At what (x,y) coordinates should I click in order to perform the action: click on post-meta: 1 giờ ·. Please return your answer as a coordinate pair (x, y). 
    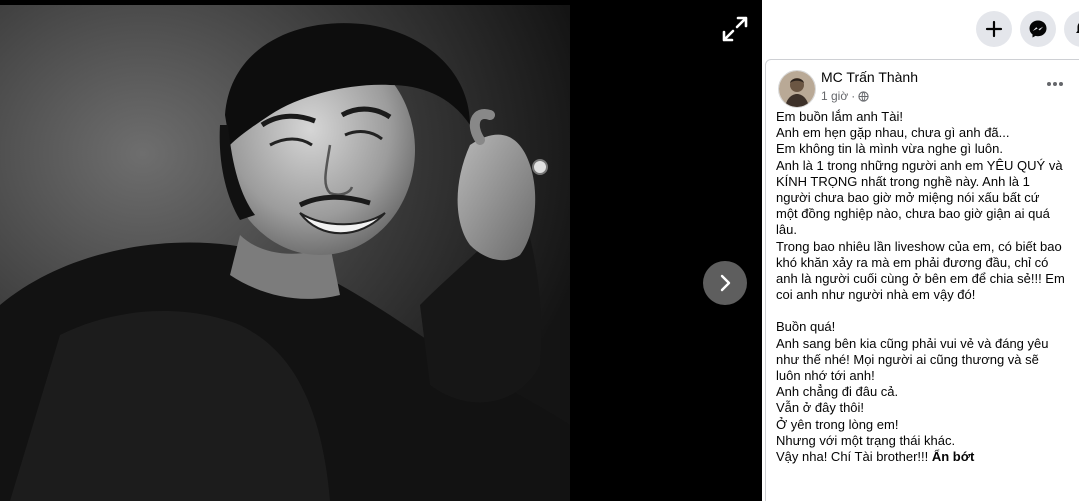
    Looking at the image, I should click on (845, 96).